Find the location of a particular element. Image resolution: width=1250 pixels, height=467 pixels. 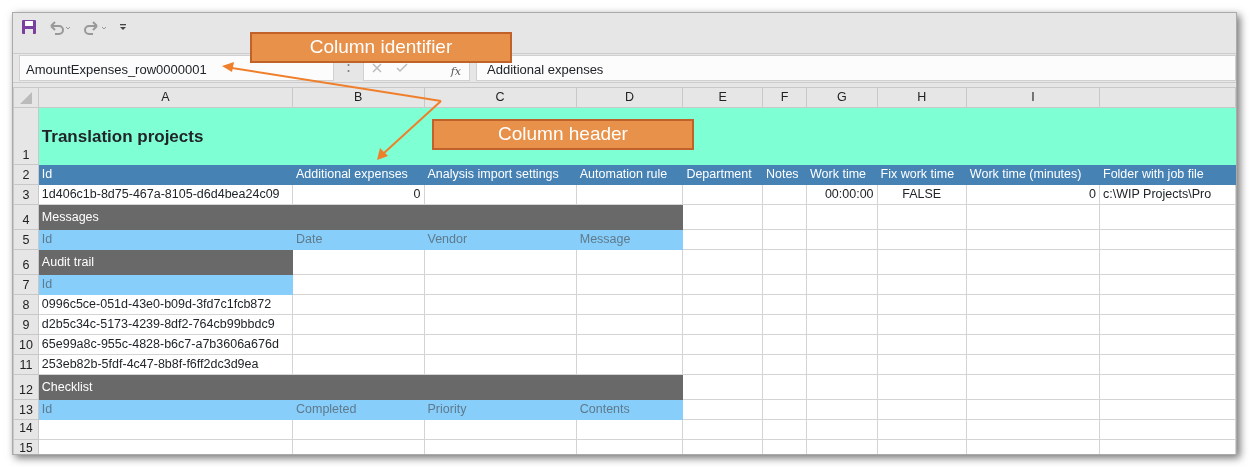

redo-icon is located at coordinates (96, 27).